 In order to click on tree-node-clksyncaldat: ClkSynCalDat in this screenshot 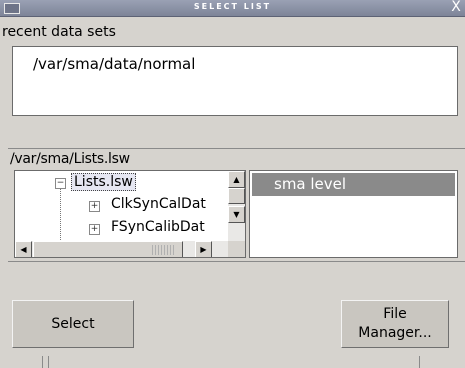, I will do `click(158, 204)`.